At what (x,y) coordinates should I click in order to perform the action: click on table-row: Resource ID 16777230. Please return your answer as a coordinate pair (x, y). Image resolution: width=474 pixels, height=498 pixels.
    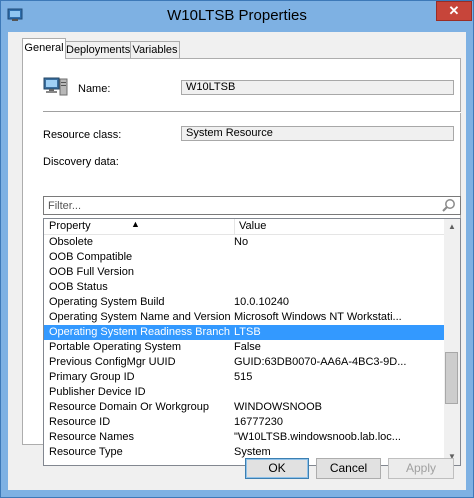
    Looking at the image, I should click on (244, 422).